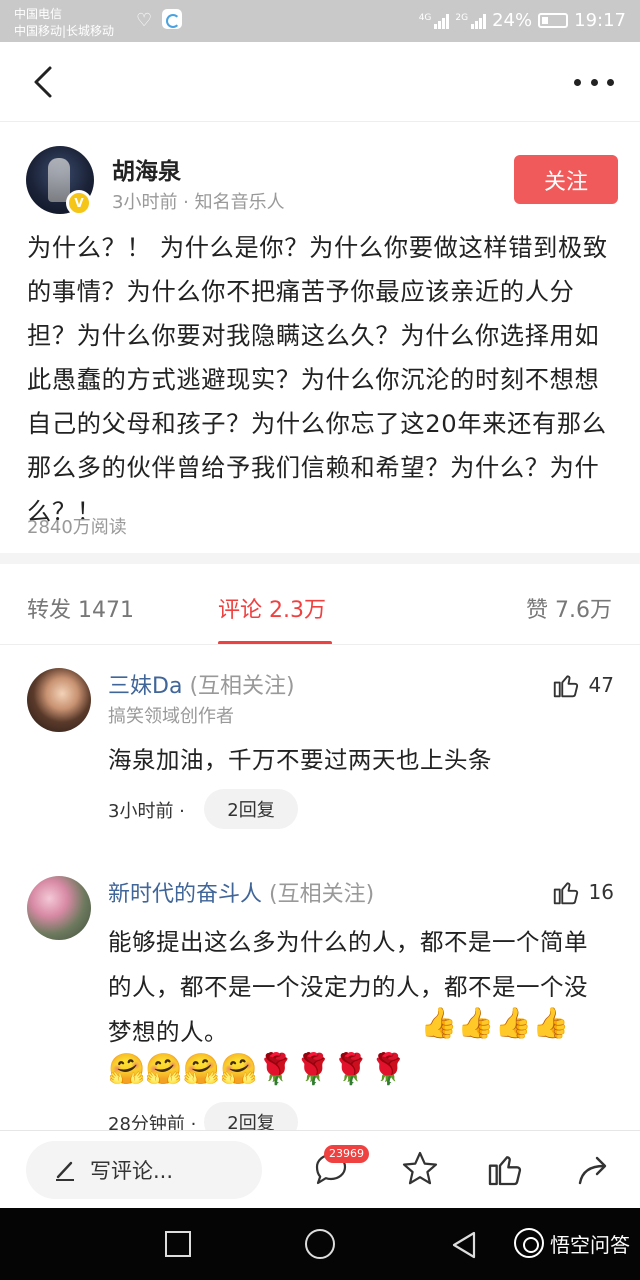 The image size is (640, 1280). I want to click on comment-like-button: 47, so click(582, 685).